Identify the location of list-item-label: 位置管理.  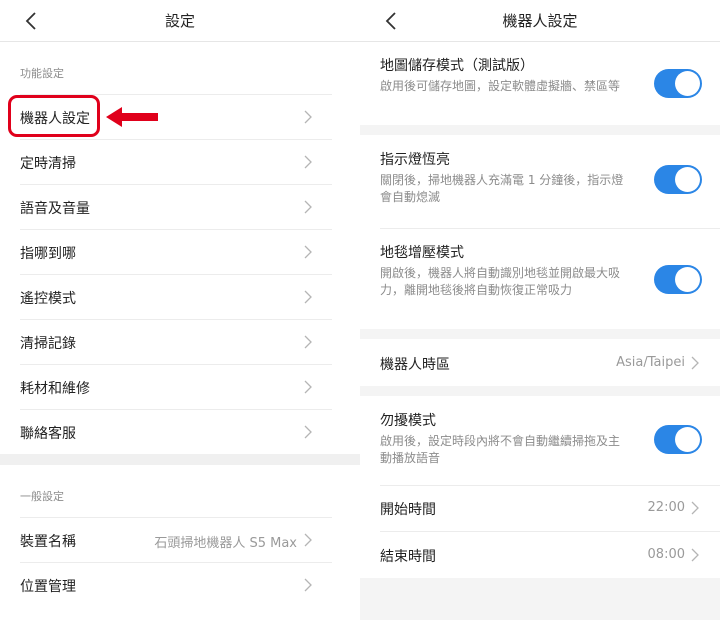
(48, 587).